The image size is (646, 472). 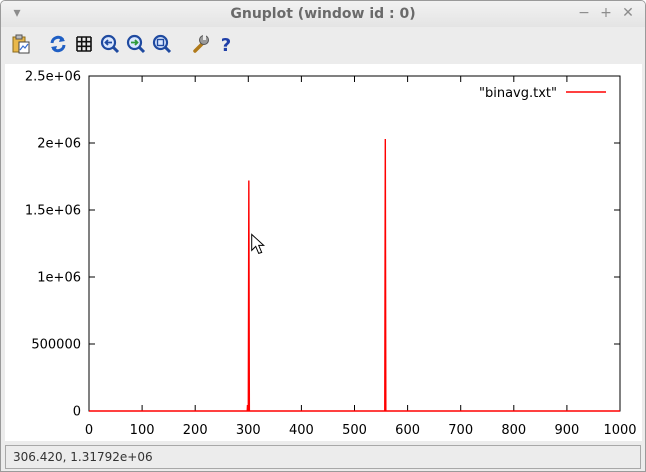 What do you see at coordinates (59, 144) in the screenshot?
I see `y-tick-label: 2e+06` at bounding box center [59, 144].